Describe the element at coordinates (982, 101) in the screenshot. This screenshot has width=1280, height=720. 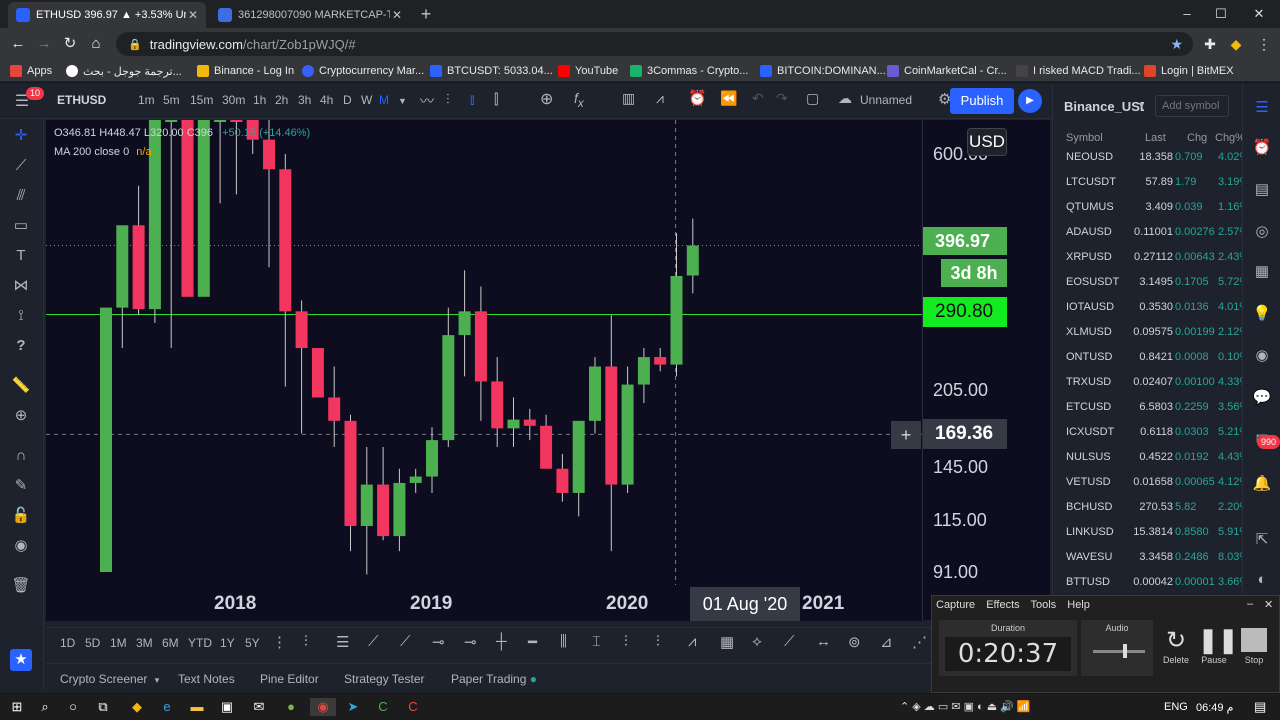
I see `publish-button: Publish` at that location.